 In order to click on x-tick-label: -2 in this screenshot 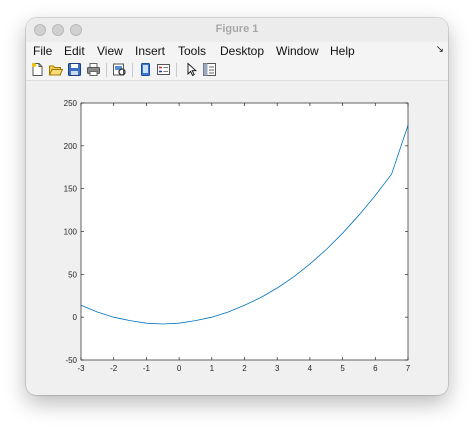, I will do `click(114, 368)`.